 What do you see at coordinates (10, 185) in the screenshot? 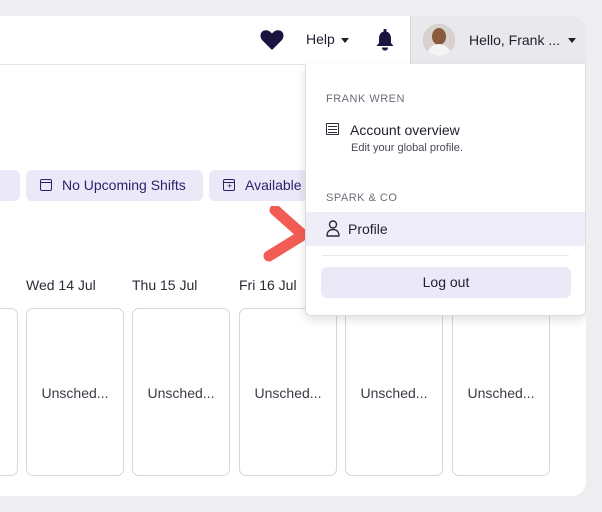
I see `filter-chip-partial` at bounding box center [10, 185].